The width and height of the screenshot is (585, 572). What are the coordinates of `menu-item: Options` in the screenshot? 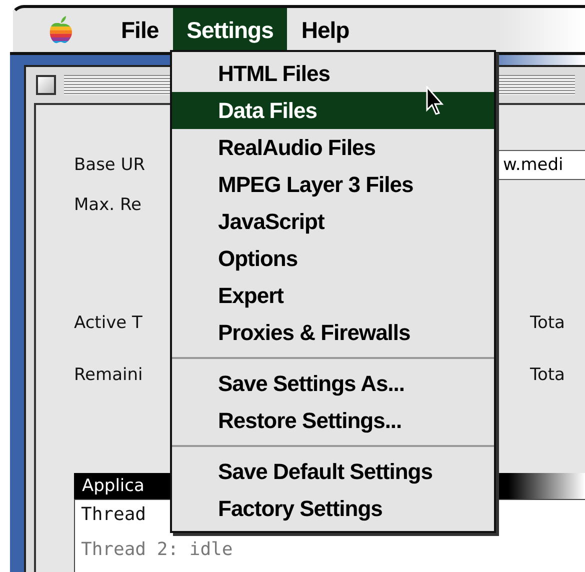 It's located at (333, 258).